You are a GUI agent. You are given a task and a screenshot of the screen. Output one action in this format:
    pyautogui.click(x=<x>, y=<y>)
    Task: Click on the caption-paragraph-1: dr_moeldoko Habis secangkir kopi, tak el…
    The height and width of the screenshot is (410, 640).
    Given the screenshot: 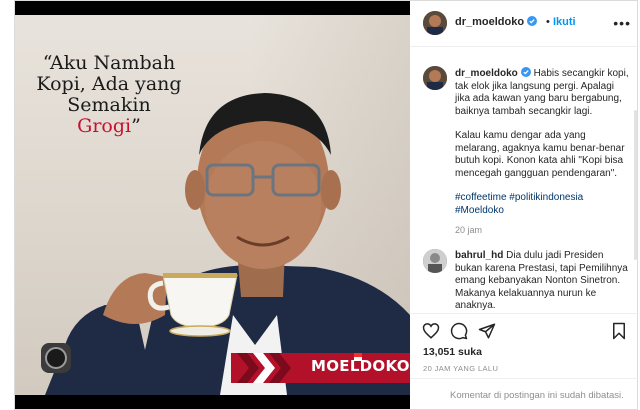 What is the action you would take?
    pyautogui.click(x=543, y=92)
    